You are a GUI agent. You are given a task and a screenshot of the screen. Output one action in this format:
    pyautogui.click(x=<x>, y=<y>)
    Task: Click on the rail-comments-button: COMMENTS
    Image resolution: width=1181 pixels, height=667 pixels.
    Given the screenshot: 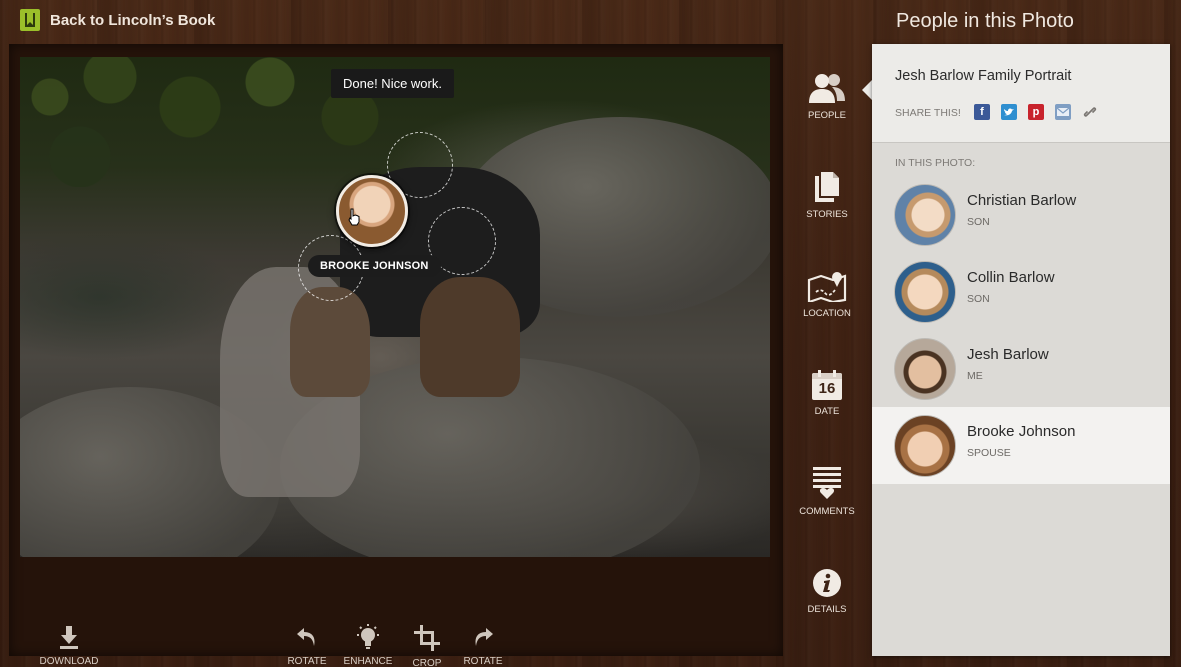 What is the action you would take?
    pyautogui.click(x=827, y=491)
    